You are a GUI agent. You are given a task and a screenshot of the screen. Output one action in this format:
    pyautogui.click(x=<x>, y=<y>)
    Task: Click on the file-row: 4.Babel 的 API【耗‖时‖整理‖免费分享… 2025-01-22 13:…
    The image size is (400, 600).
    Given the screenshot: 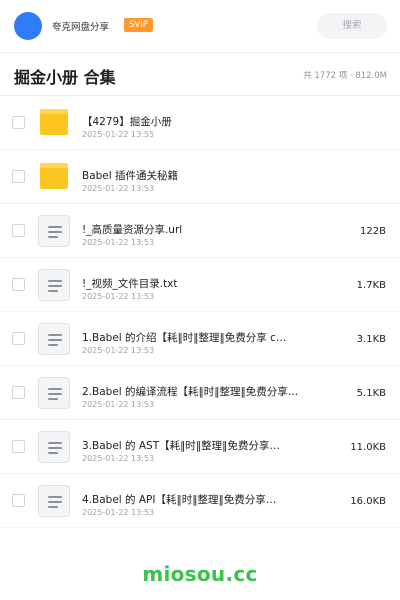 What is the action you would take?
    pyautogui.click(x=200, y=501)
    